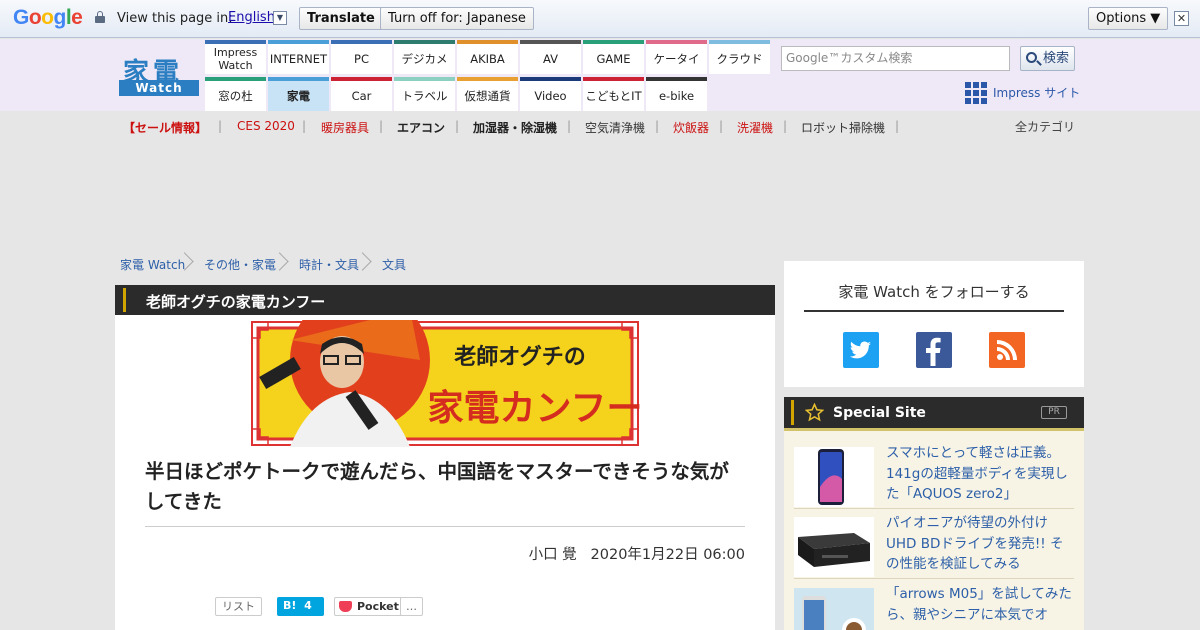 The image size is (1200, 630). I want to click on follow-box: 家電 Watch をフォローする, so click(934, 324).